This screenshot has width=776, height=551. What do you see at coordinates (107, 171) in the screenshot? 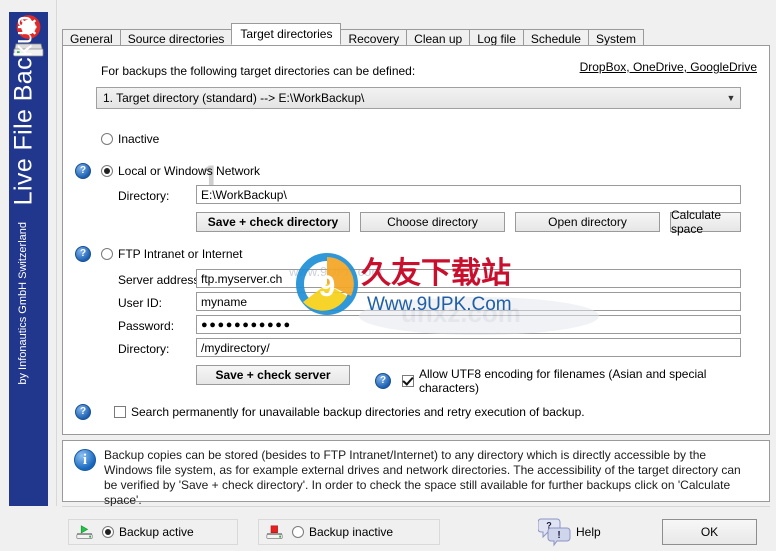
I see `local-network-radio` at bounding box center [107, 171].